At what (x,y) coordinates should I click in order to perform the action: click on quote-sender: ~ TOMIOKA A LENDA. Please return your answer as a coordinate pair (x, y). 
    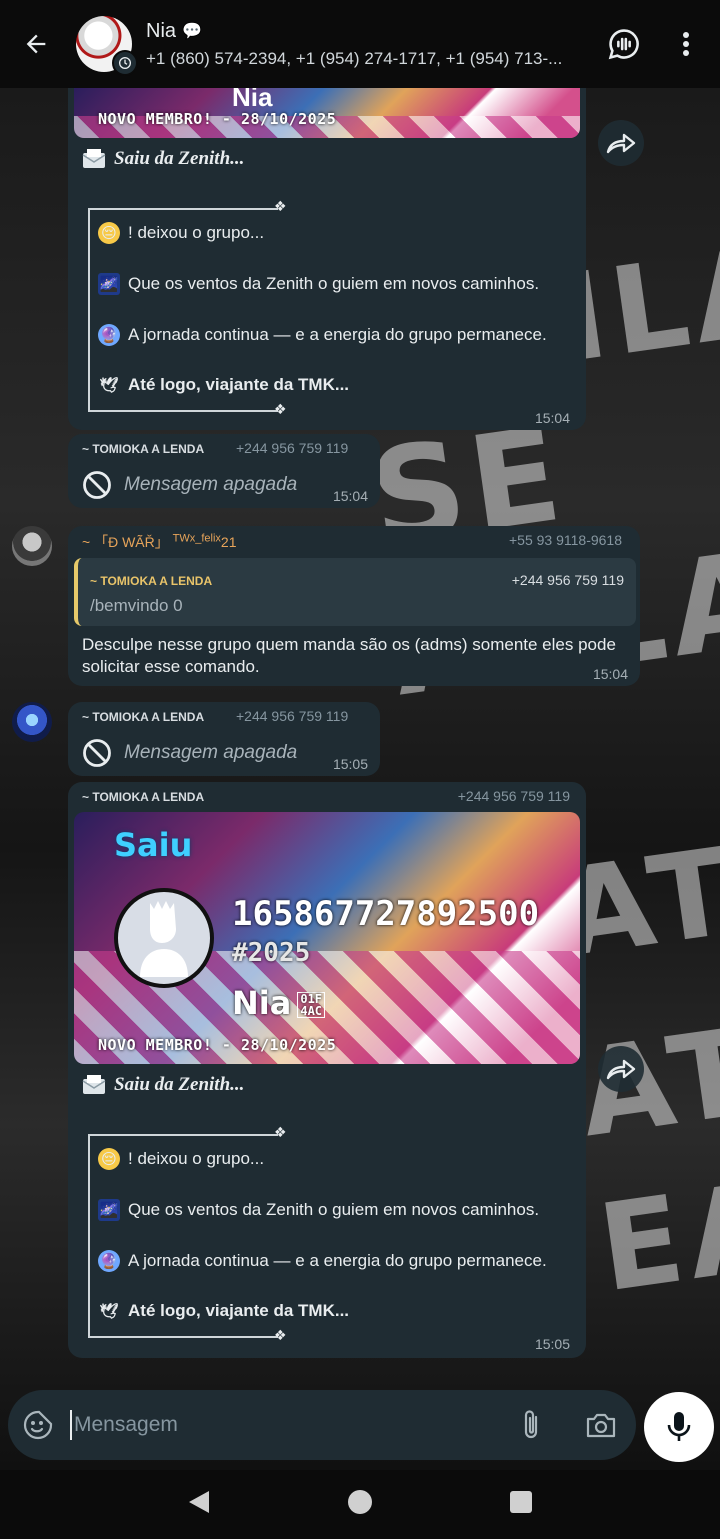
    Looking at the image, I should click on (151, 581).